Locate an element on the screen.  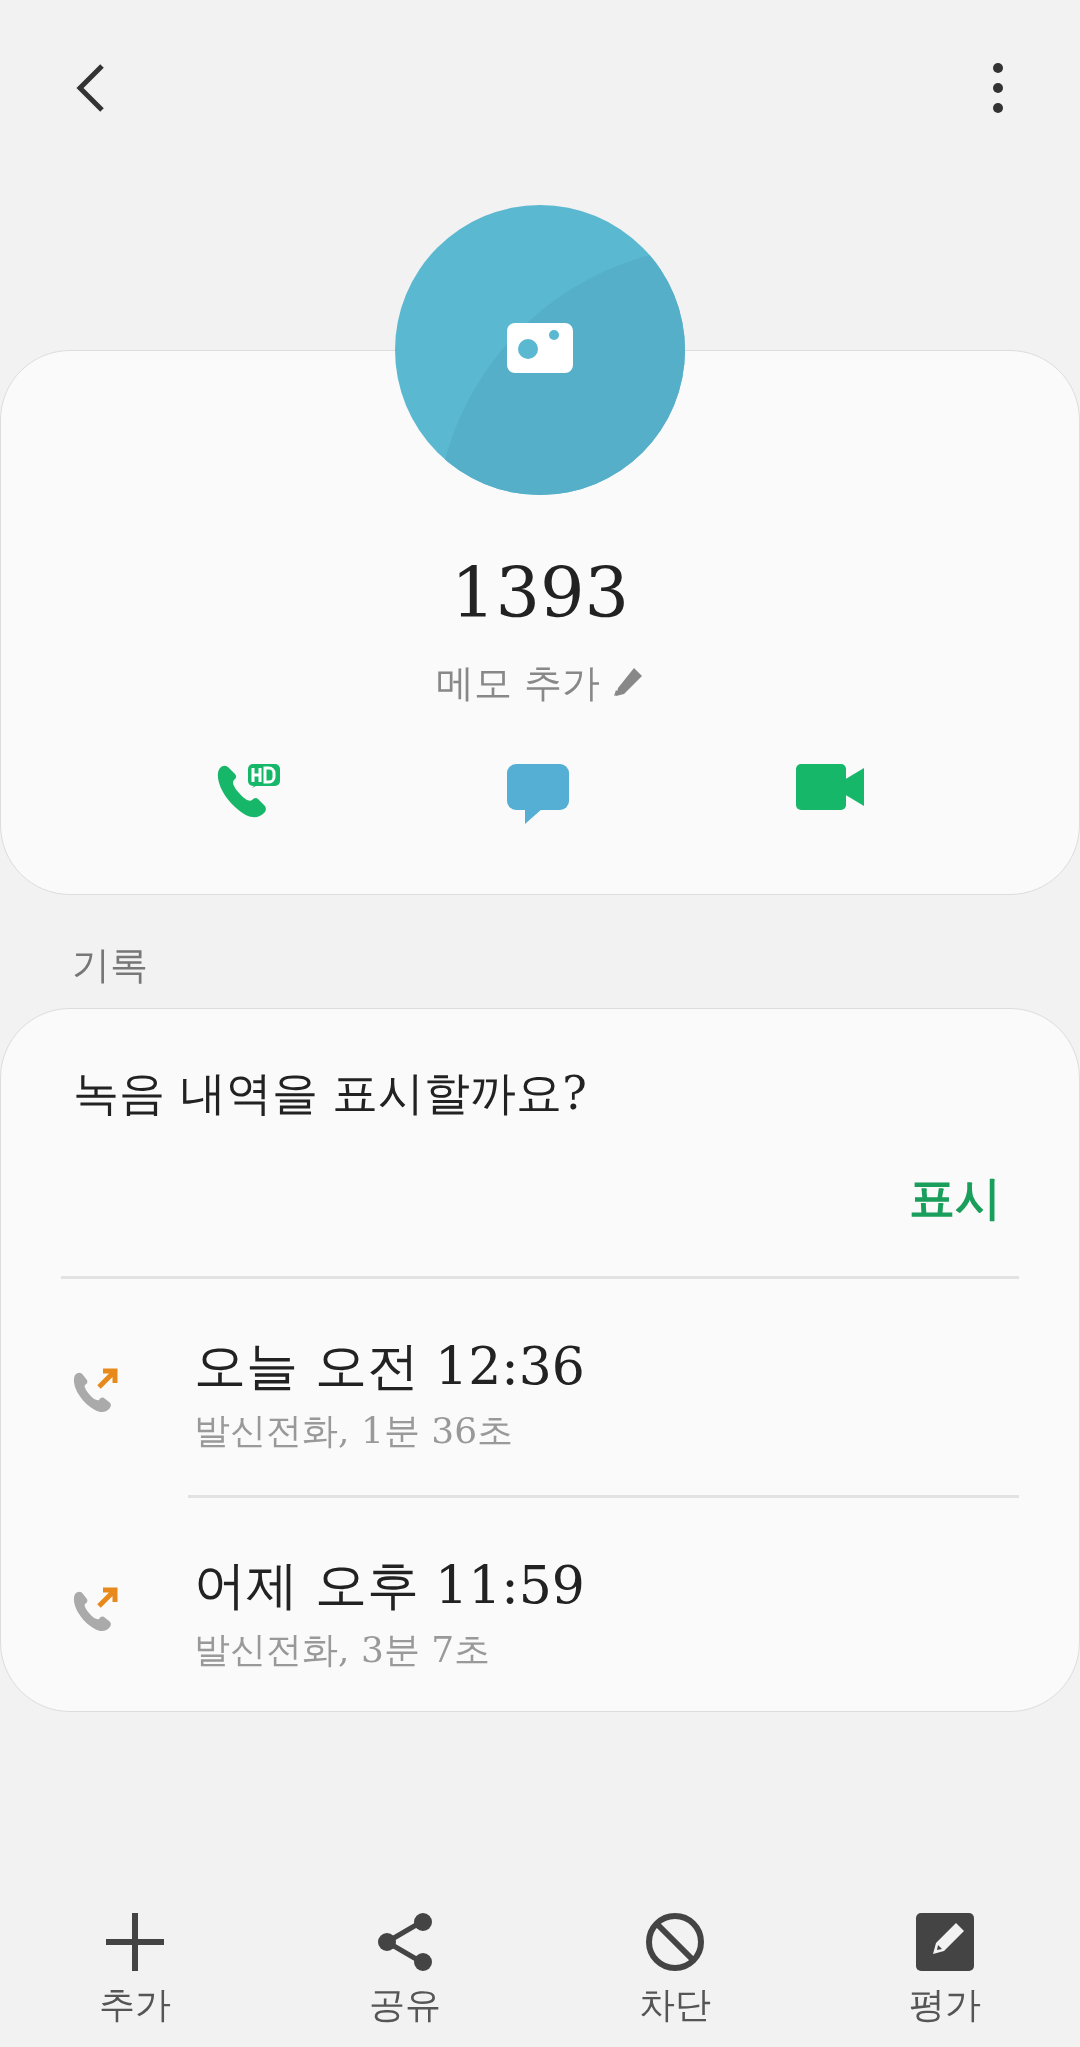
share-icon is located at coordinates (405, 1942).